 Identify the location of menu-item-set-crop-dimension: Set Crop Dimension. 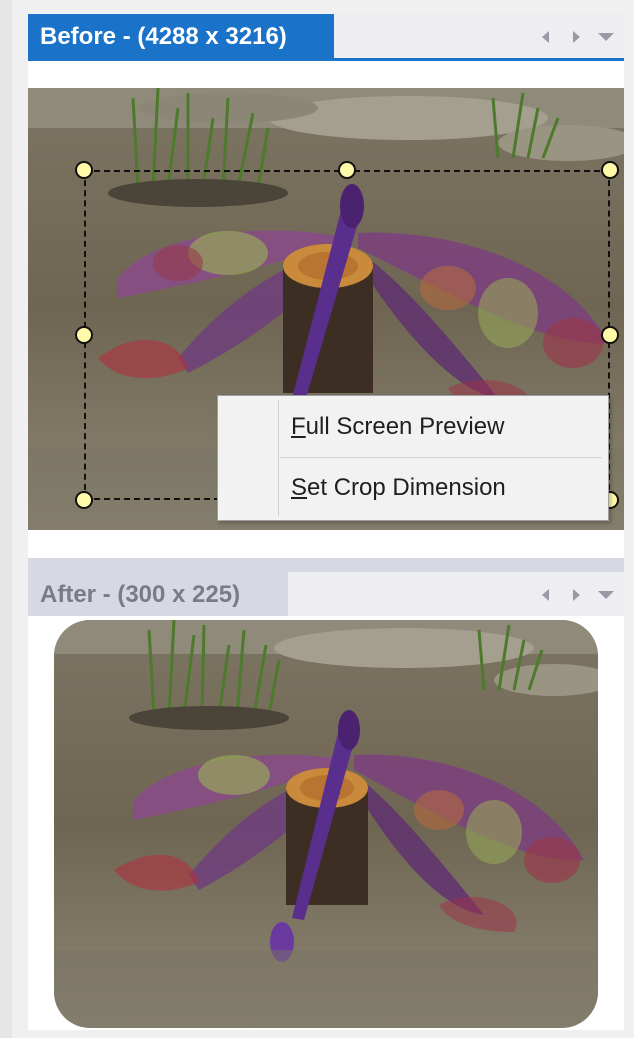
(413, 488).